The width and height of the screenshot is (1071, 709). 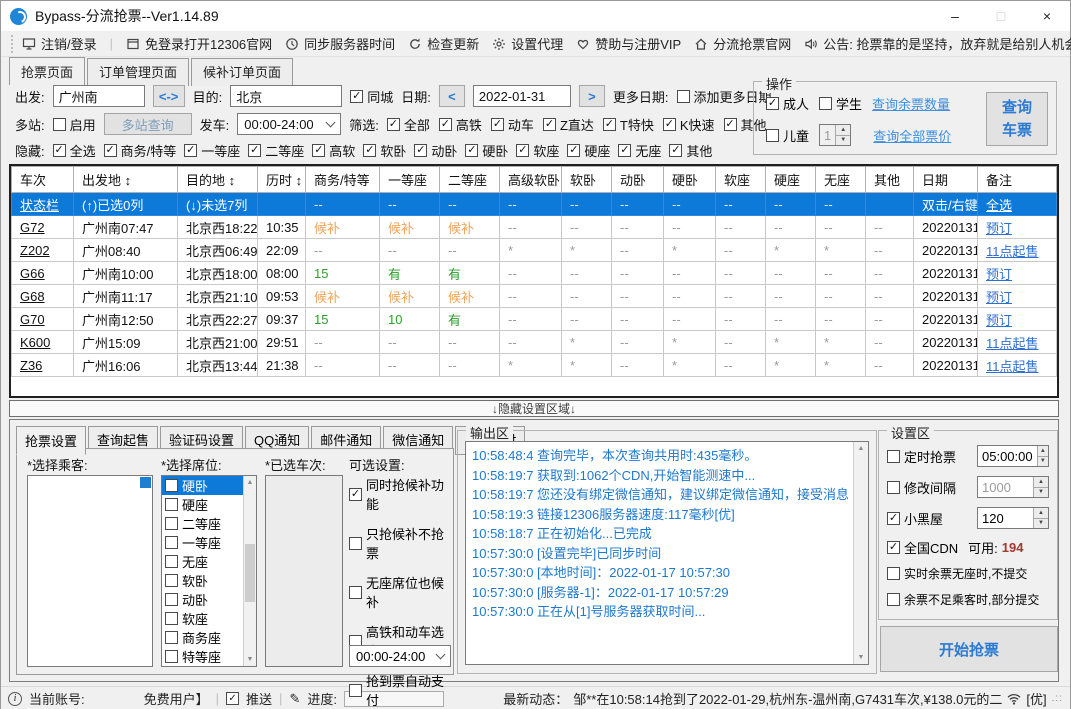 What do you see at coordinates (193, 637) in the screenshot?
I see `seat-checkbox-9: 商务座` at bounding box center [193, 637].